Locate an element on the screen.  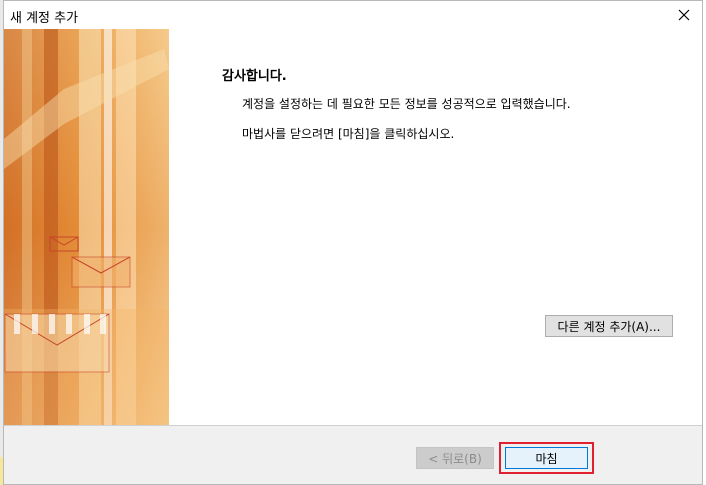
close-button is located at coordinates (684, 15).